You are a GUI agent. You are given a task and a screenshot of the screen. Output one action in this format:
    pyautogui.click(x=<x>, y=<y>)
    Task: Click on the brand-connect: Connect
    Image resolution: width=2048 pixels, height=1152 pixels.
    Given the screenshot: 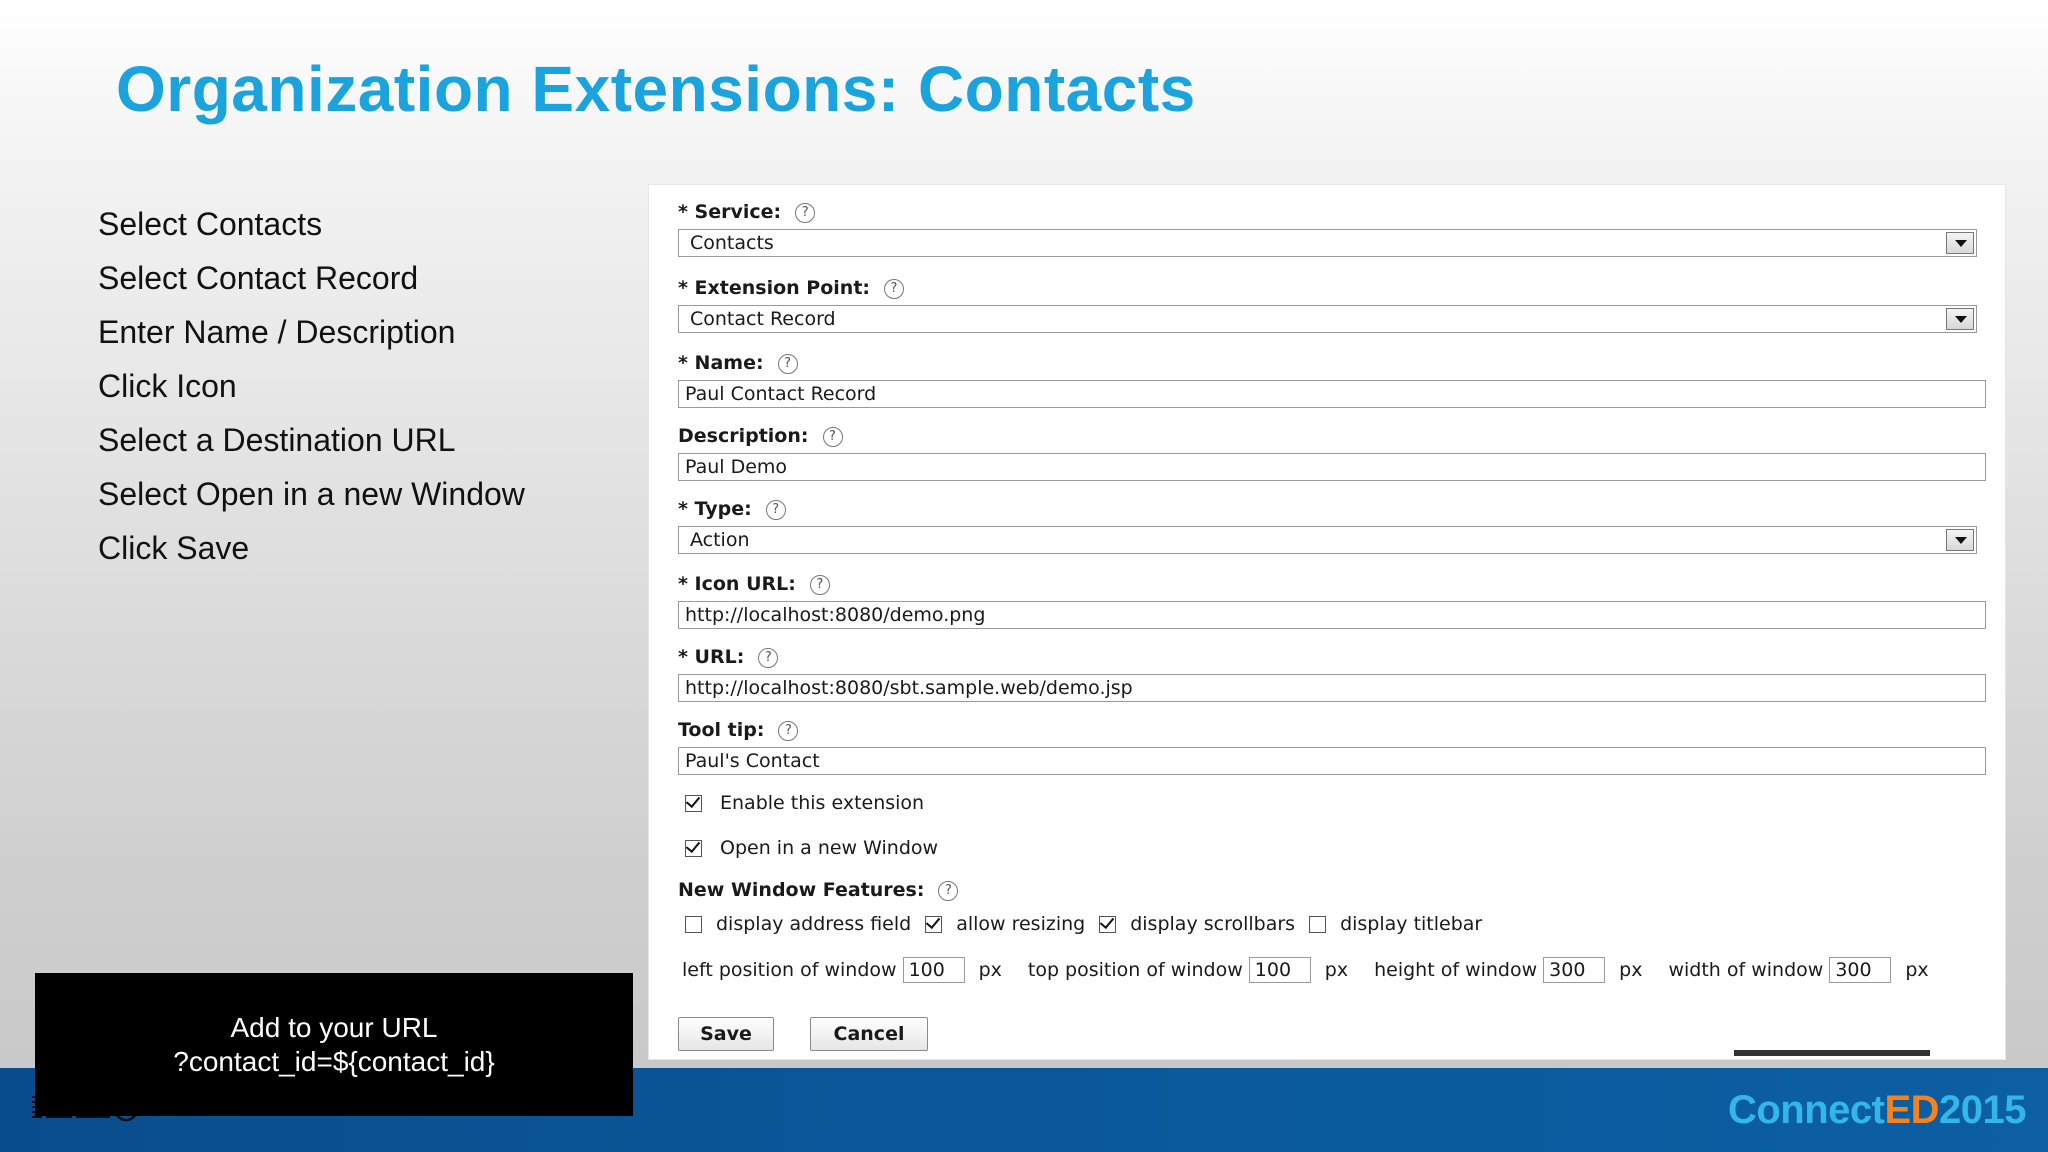 What is the action you would take?
    pyautogui.click(x=1806, y=1110)
    